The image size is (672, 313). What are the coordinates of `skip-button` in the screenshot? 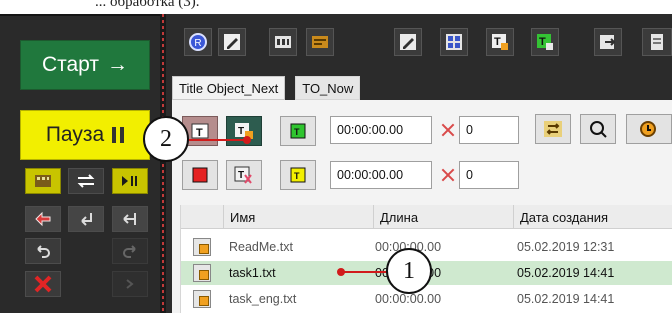 It's located at (130, 284).